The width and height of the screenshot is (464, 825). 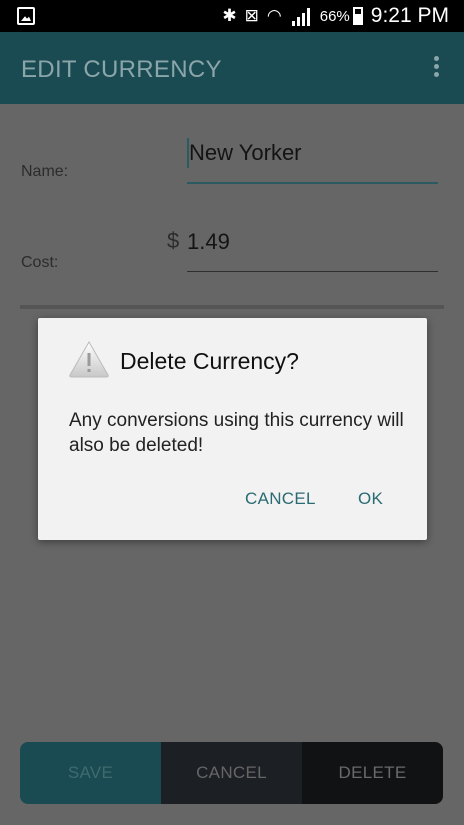 What do you see at coordinates (409, 15) in the screenshot?
I see `status-time: 9:21 PM` at bounding box center [409, 15].